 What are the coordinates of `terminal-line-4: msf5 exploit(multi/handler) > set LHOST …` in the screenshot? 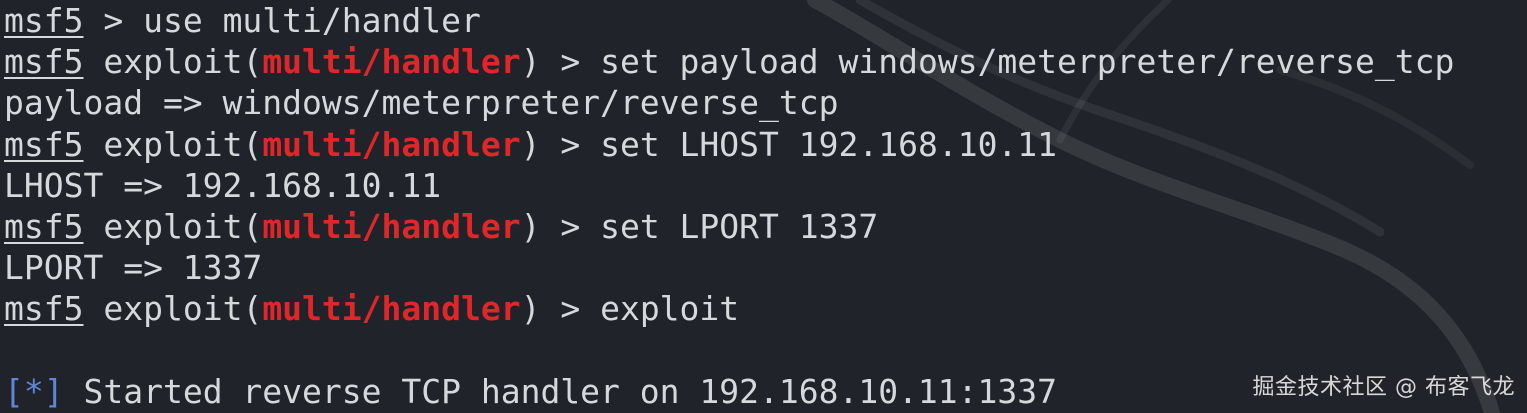 It's located at (531, 144).